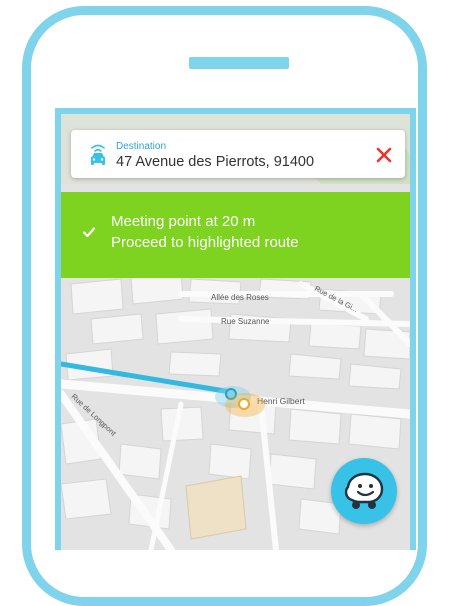 This screenshot has width=461, height=606. Describe the element at coordinates (384, 155) in the screenshot. I see `close-icon` at that location.